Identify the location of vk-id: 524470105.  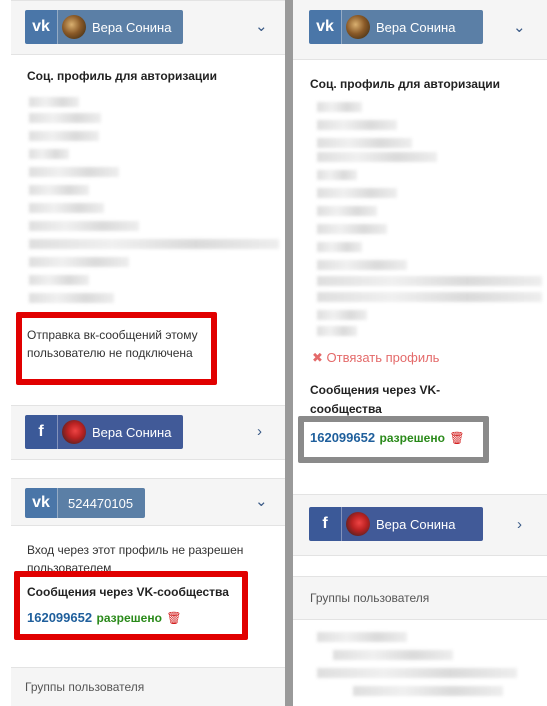
(101, 503).